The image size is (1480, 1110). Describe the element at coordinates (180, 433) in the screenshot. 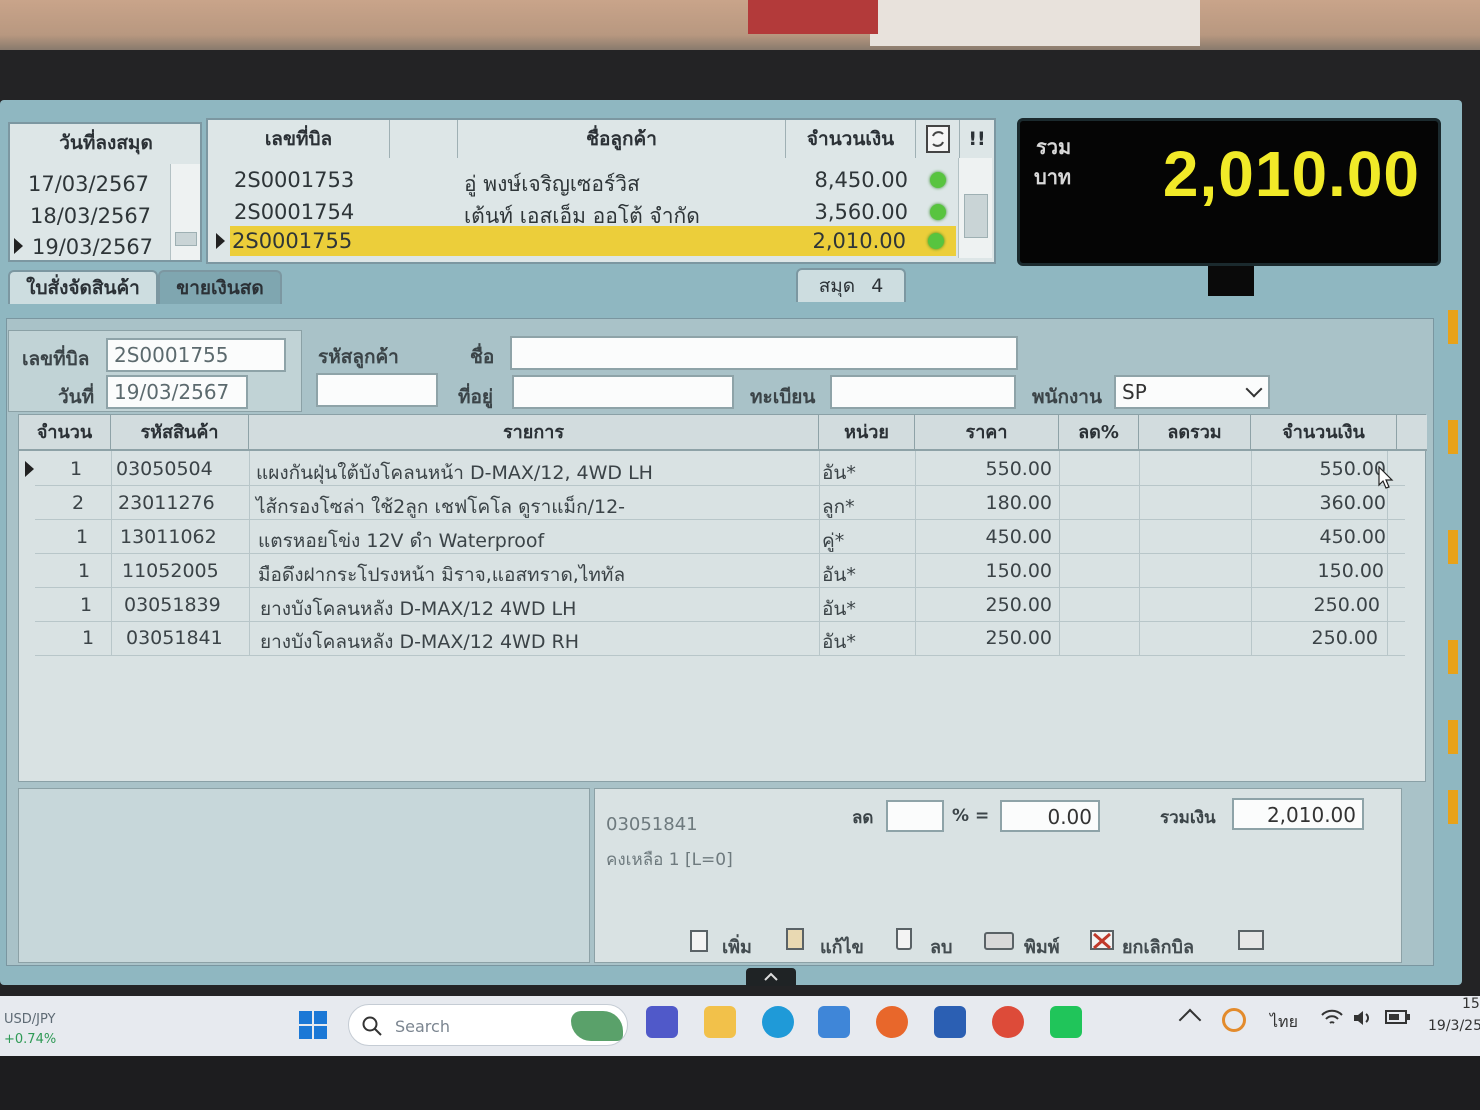

I see `col-code: รหัสสินค้า` at that location.